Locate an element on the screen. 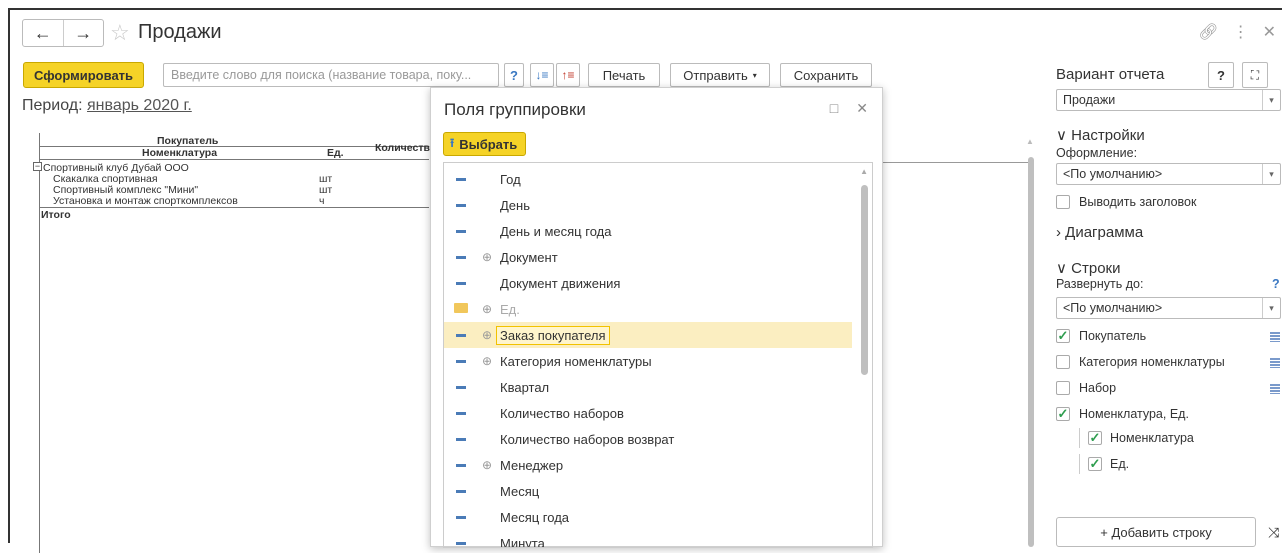 The height and width of the screenshot is (553, 1282). list-item: Минута is located at coordinates (648, 538).